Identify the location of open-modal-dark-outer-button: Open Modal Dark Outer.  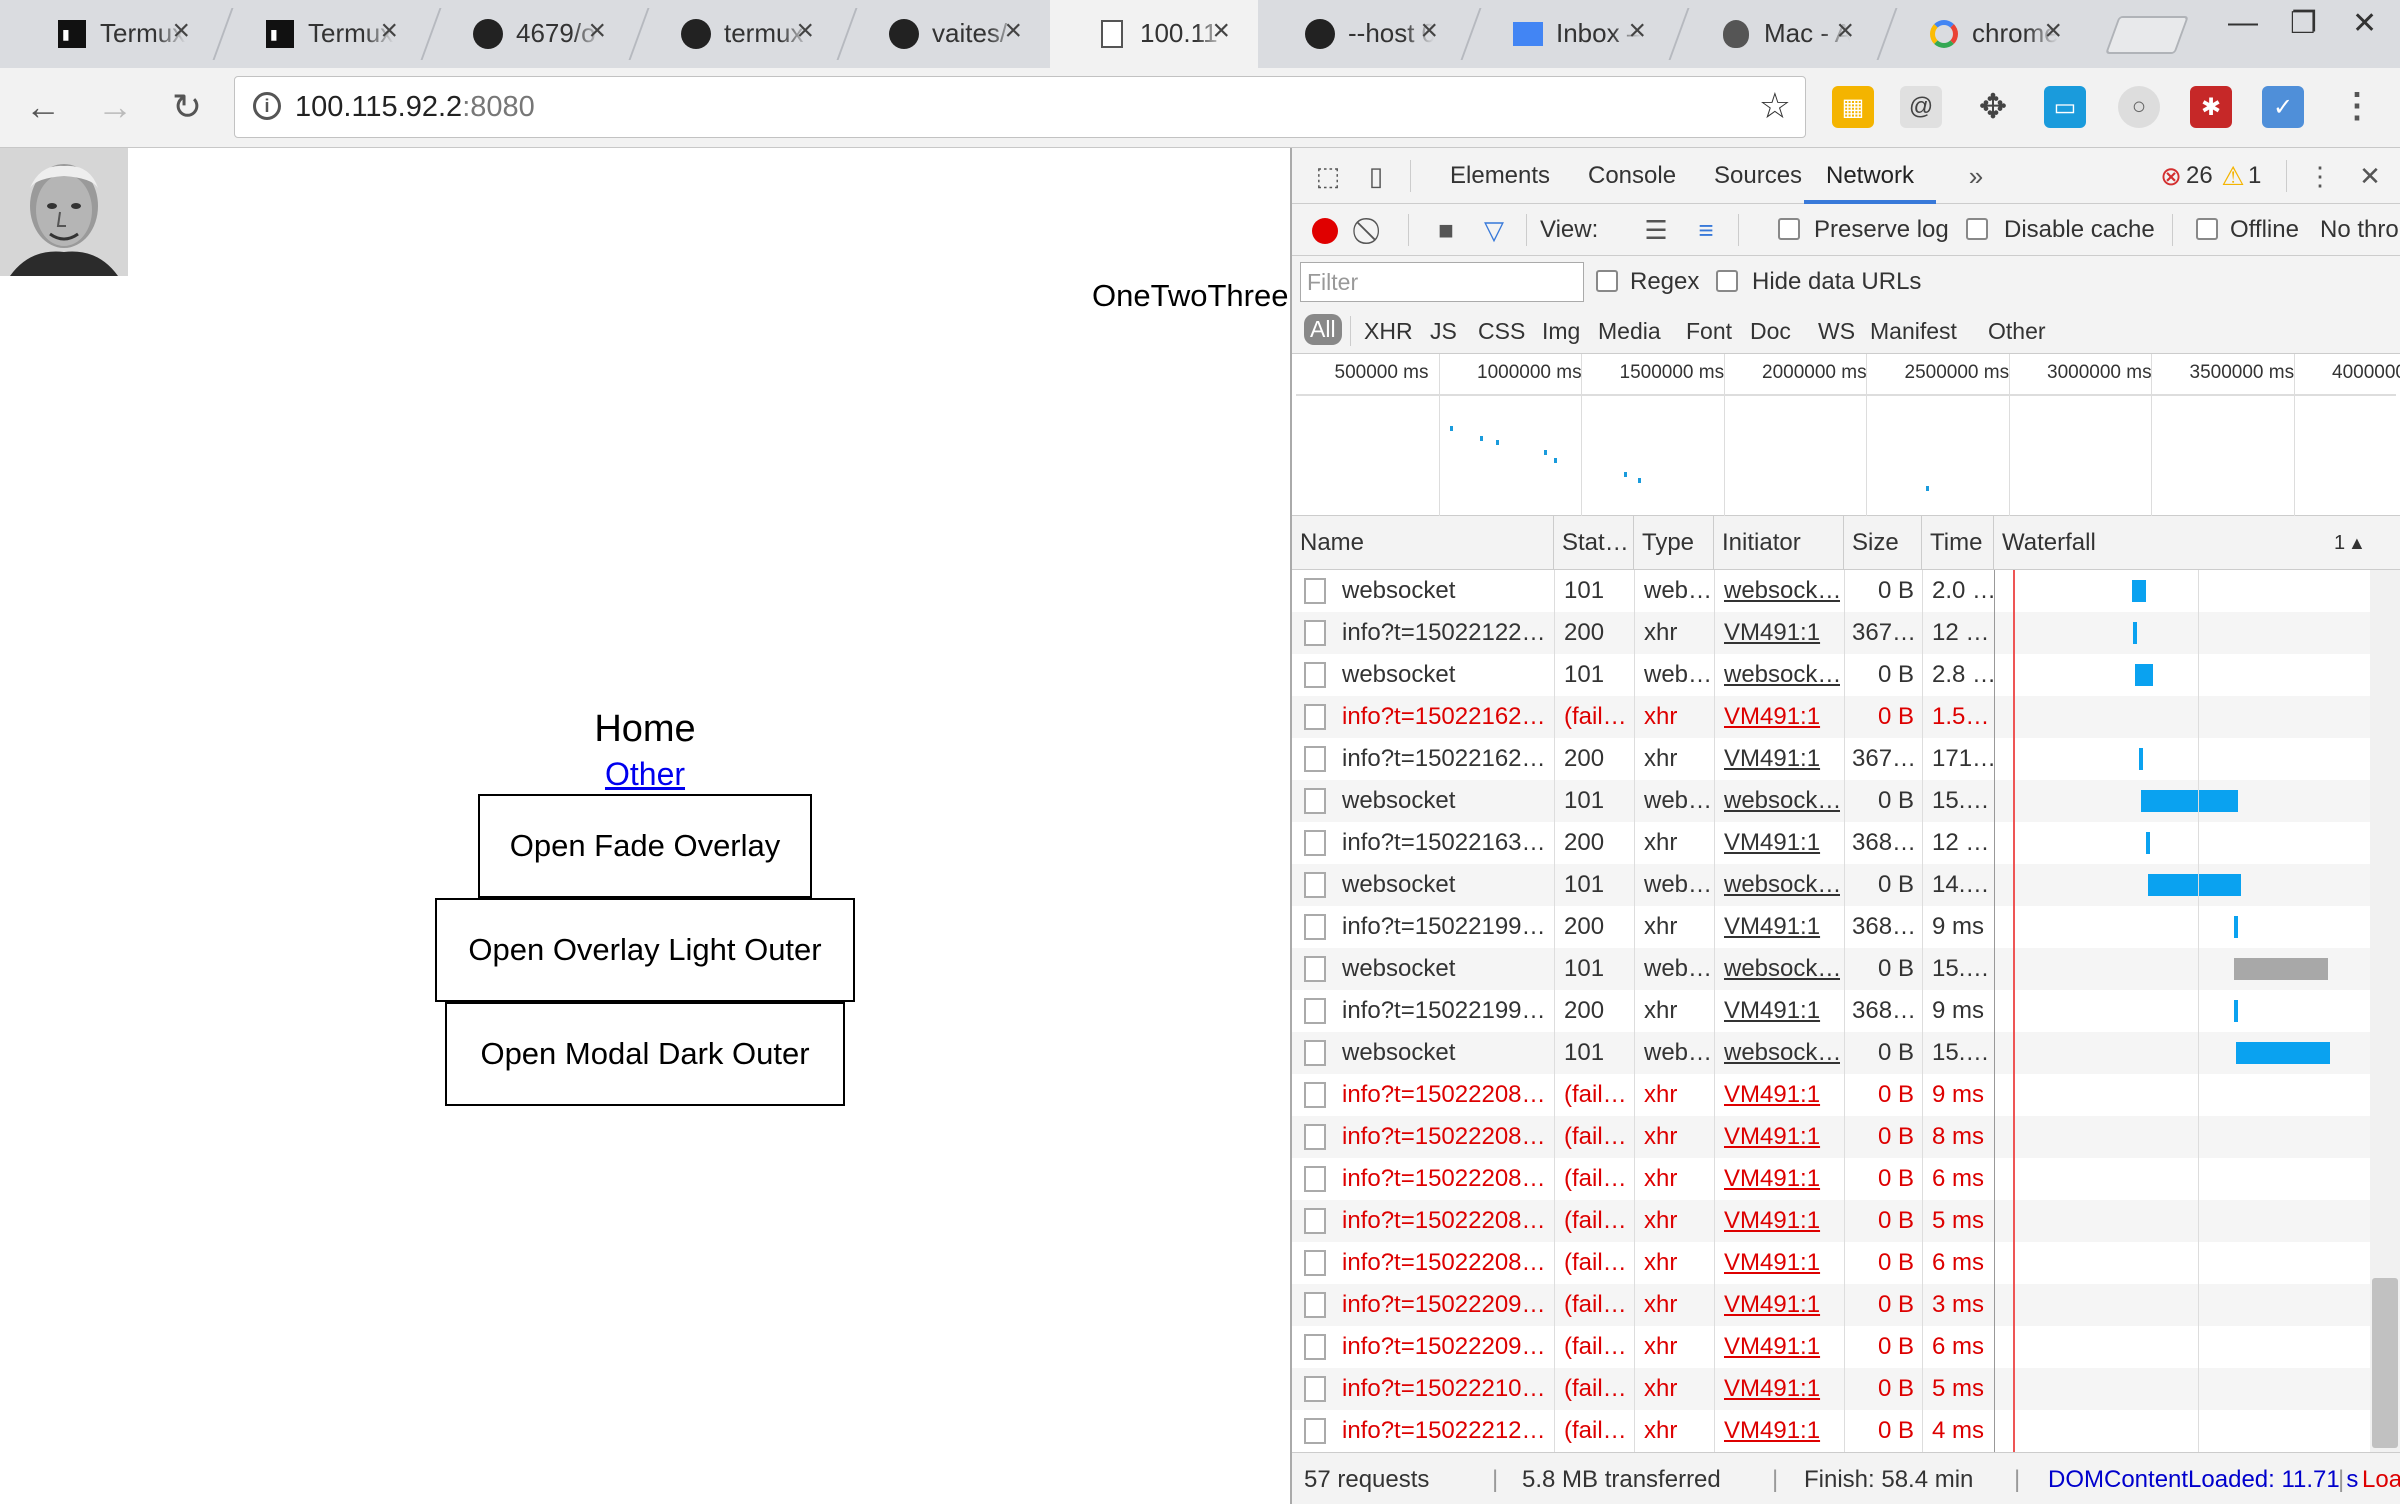
(645, 1054).